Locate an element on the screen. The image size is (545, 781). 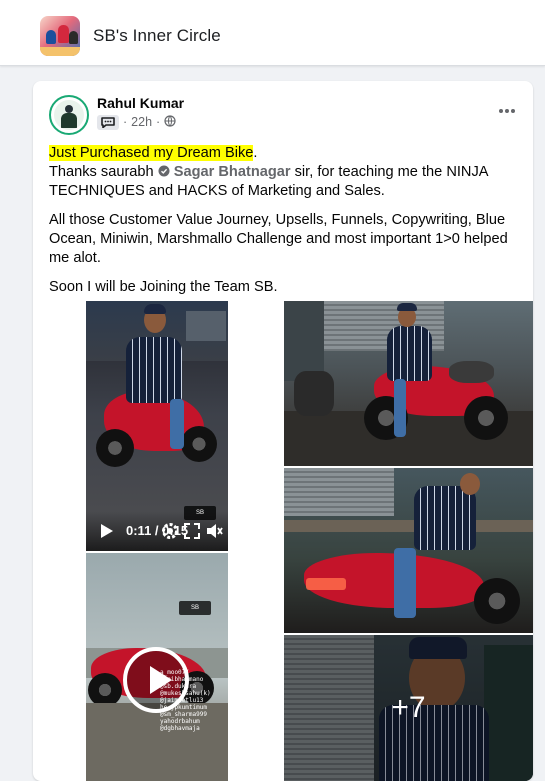
photo-tile: +7 is located at coordinates (408, 708).